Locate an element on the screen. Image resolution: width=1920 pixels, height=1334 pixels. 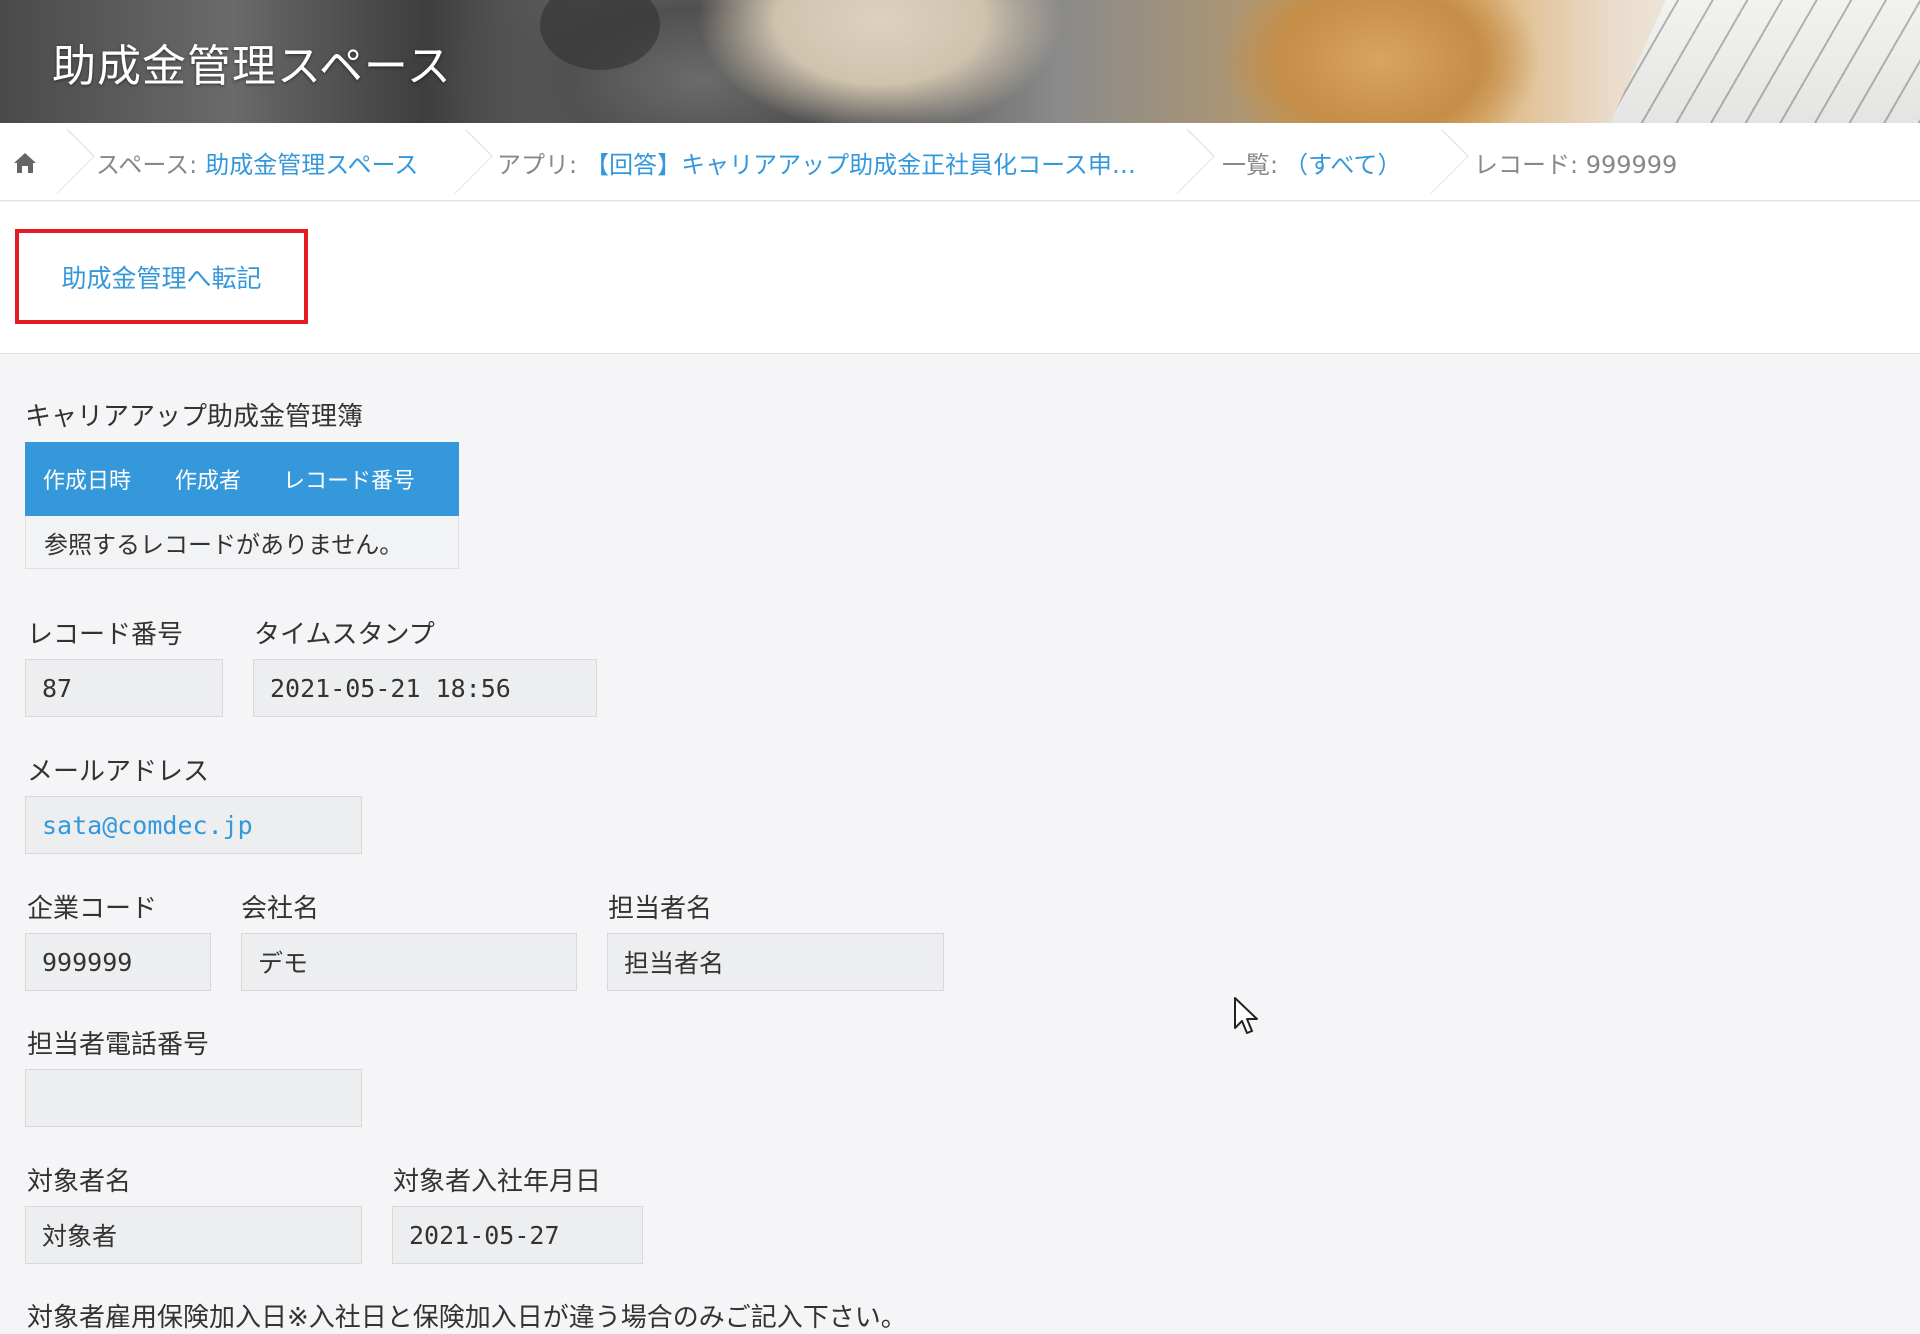
mouse-pointer-icon is located at coordinates (1246, 1015).